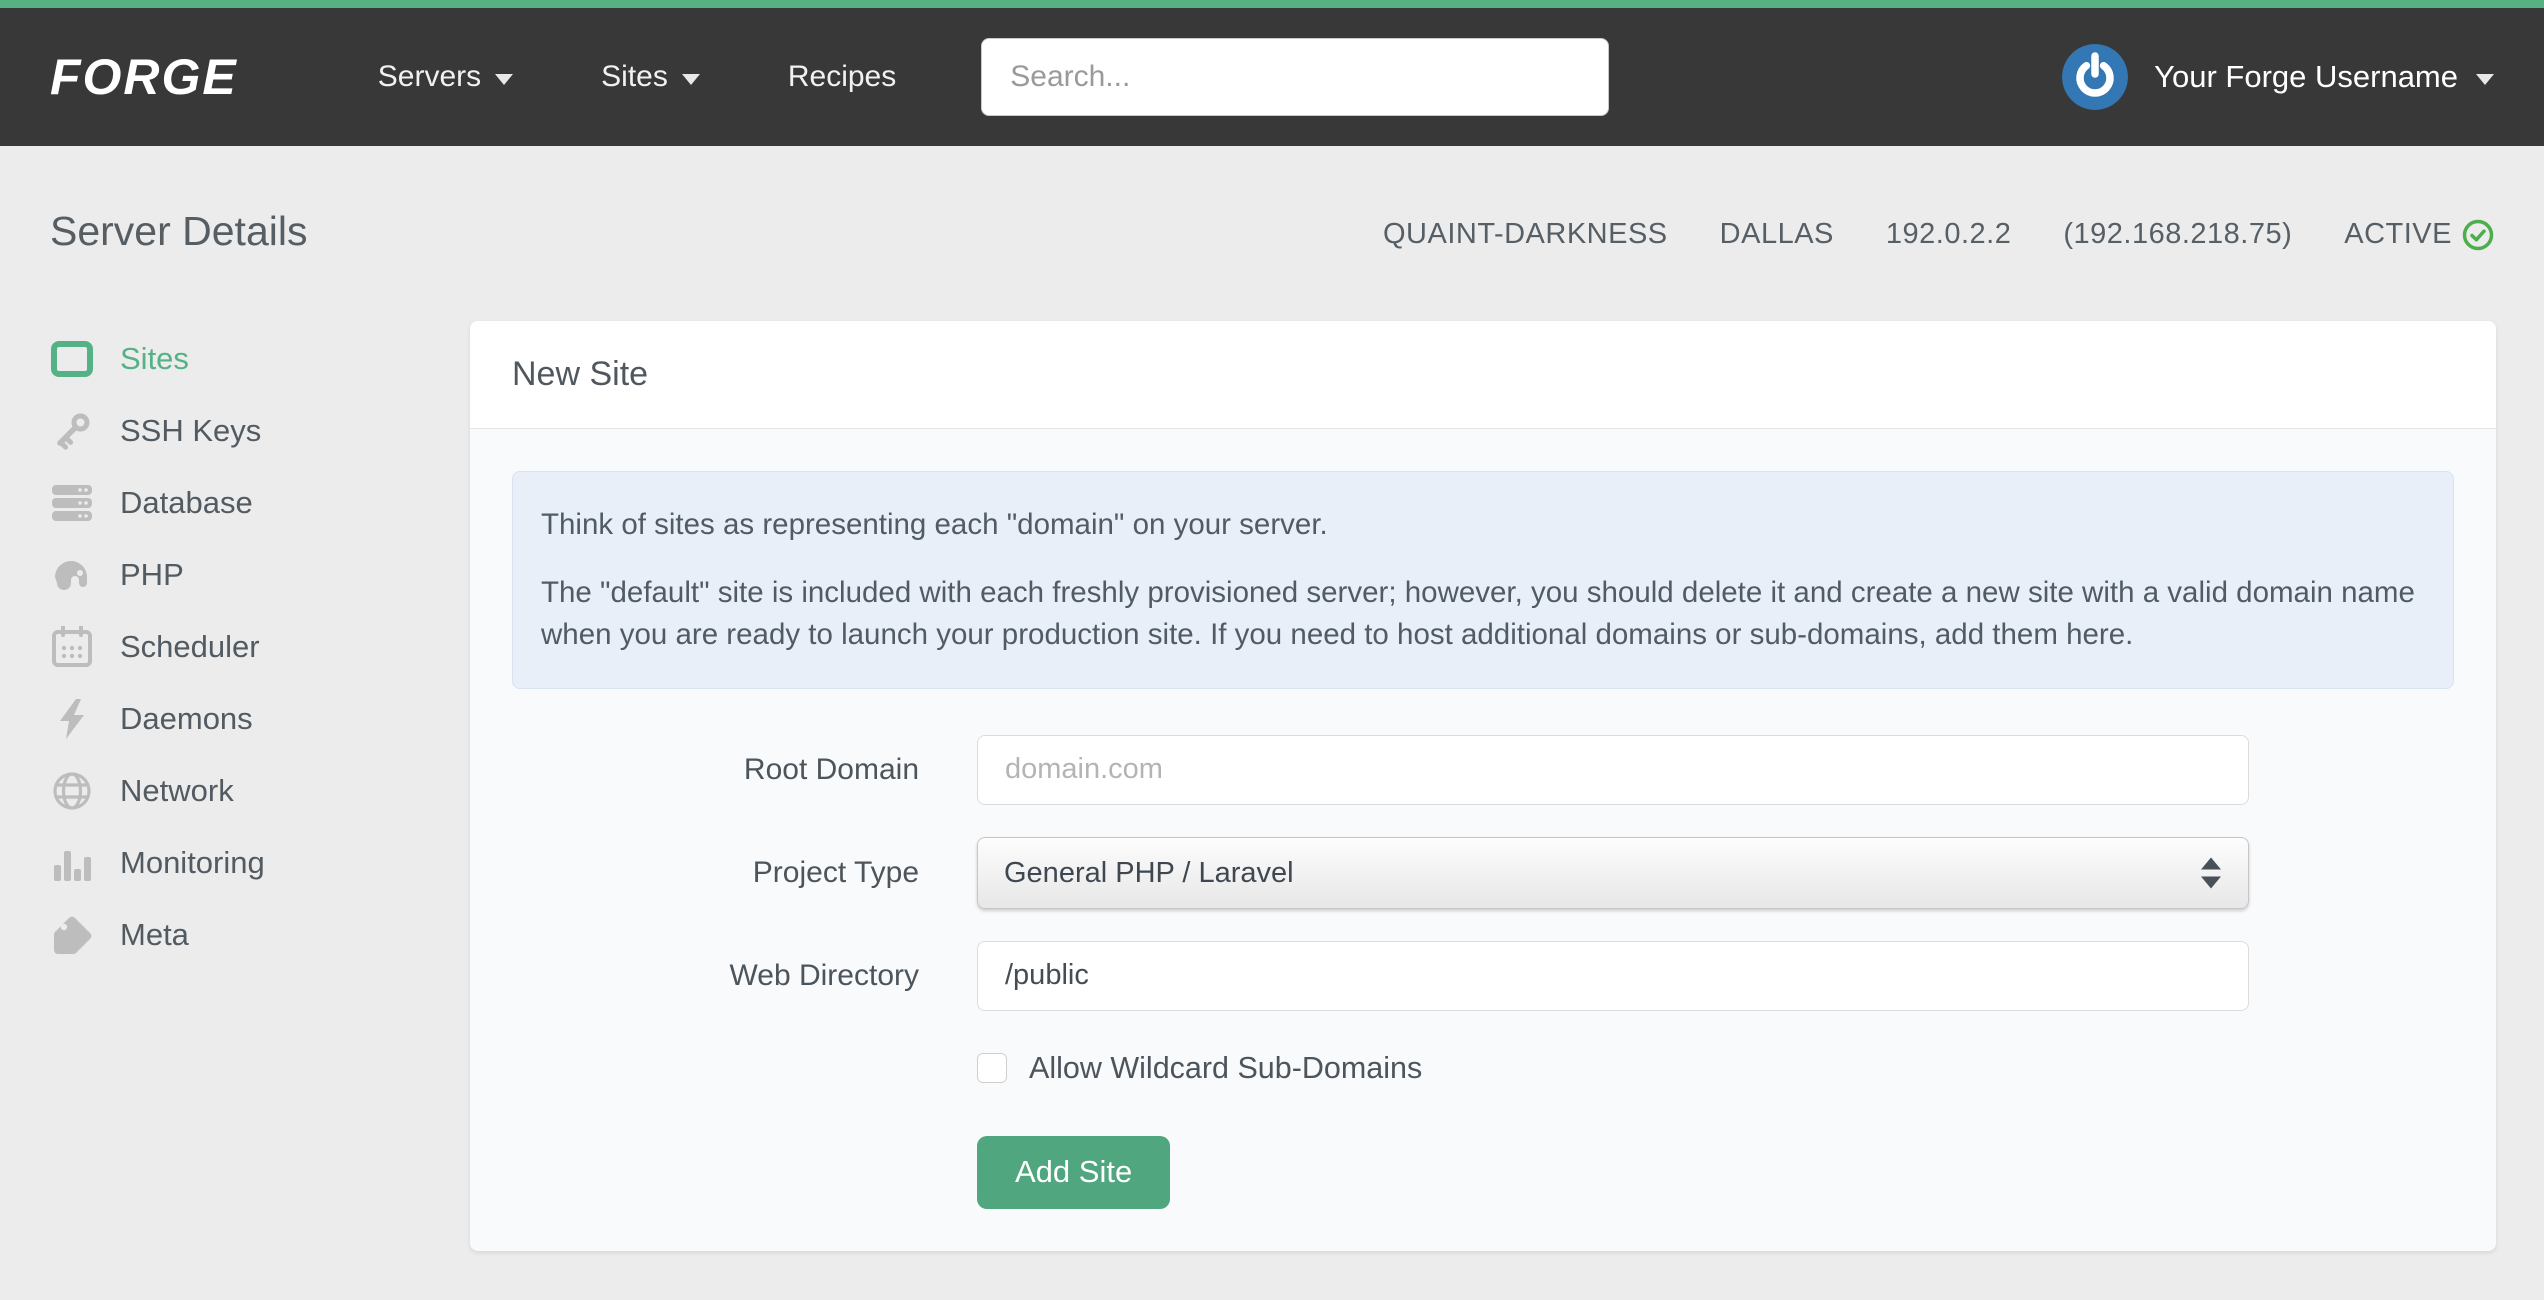 Image resolution: width=2544 pixels, height=1300 pixels. What do you see at coordinates (72, 935) in the screenshot?
I see `tag-icon` at bounding box center [72, 935].